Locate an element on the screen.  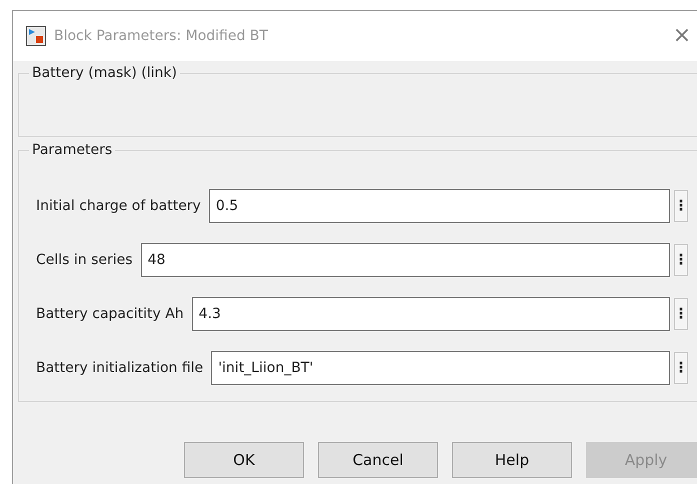
field-label: Battery initialization file is located at coordinates (120, 368).